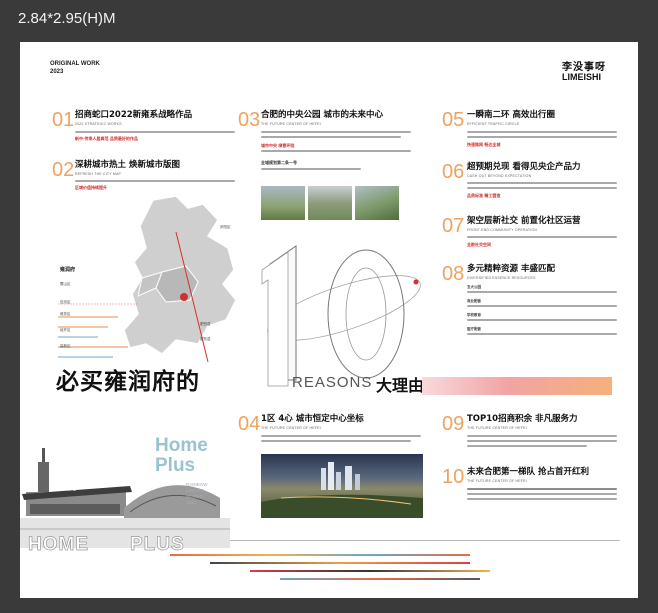 The width and height of the screenshot is (658, 613). I want to click on section-09-subtitle: THE FUTURE CENTER OF HEFEI, so click(497, 428).